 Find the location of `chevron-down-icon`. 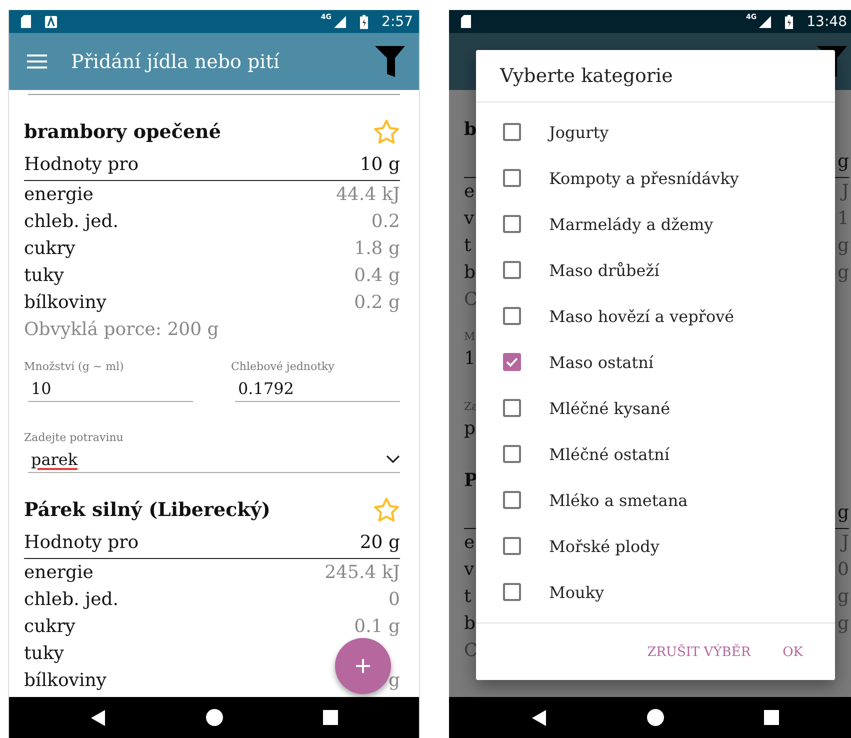

chevron-down-icon is located at coordinates (393, 459).